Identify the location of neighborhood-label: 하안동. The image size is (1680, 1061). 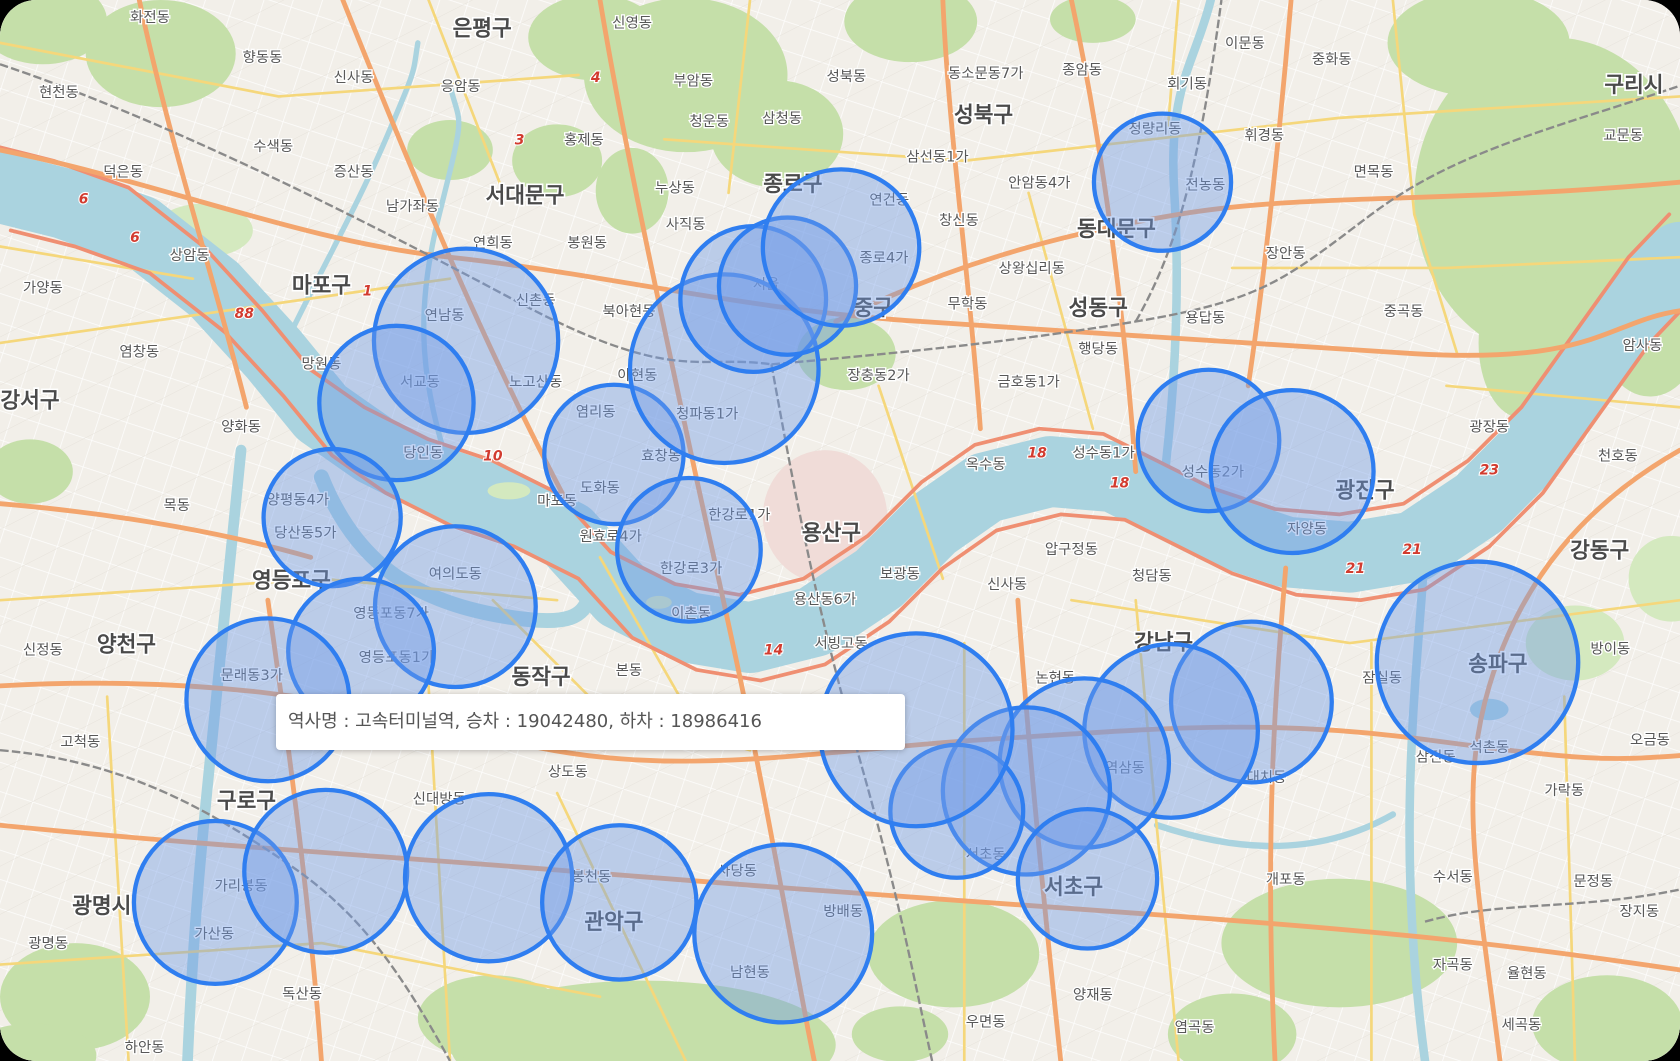
(145, 1047).